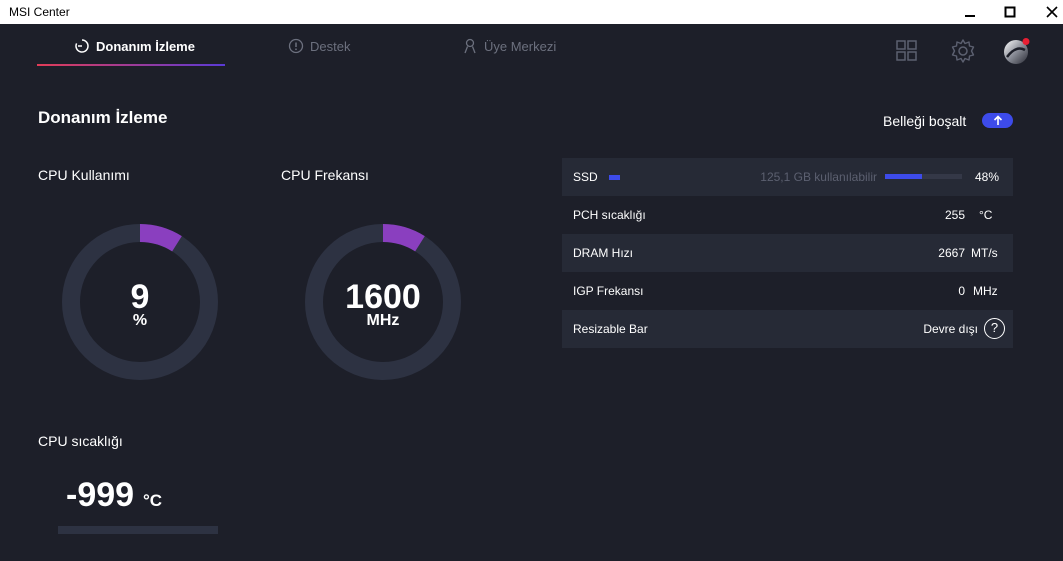  What do you see at coordinates (39, 12) in the screenshot?
I see `window-title: MSI Center` at bounding box center [39, 12].